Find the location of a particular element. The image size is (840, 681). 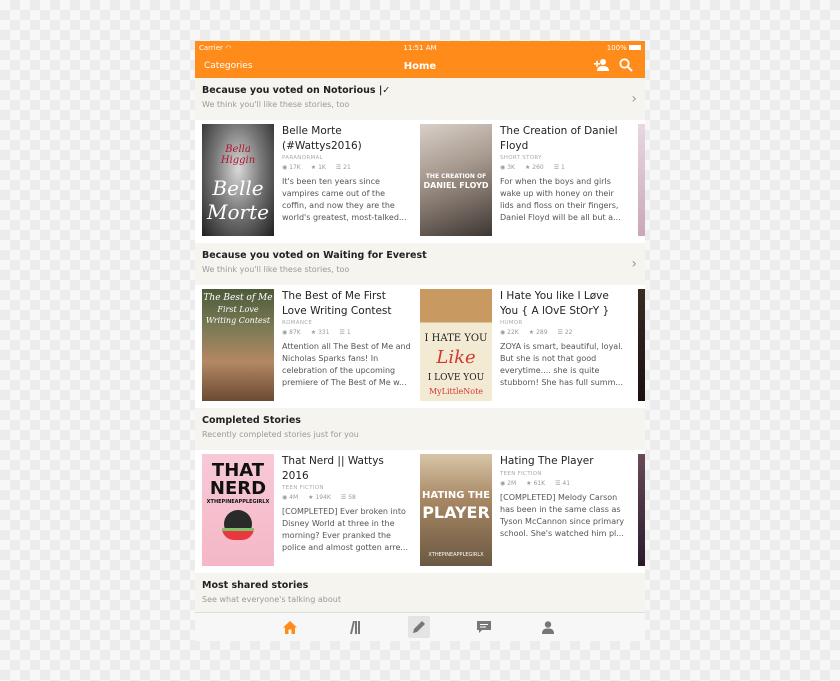

tab-write is located at coordinates (419, 627).